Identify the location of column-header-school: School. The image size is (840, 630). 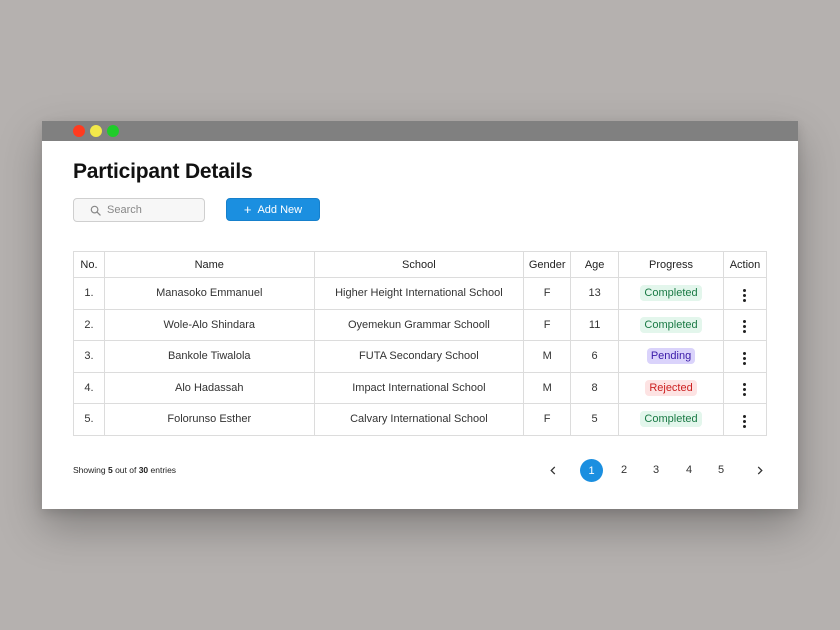
(419, 264).